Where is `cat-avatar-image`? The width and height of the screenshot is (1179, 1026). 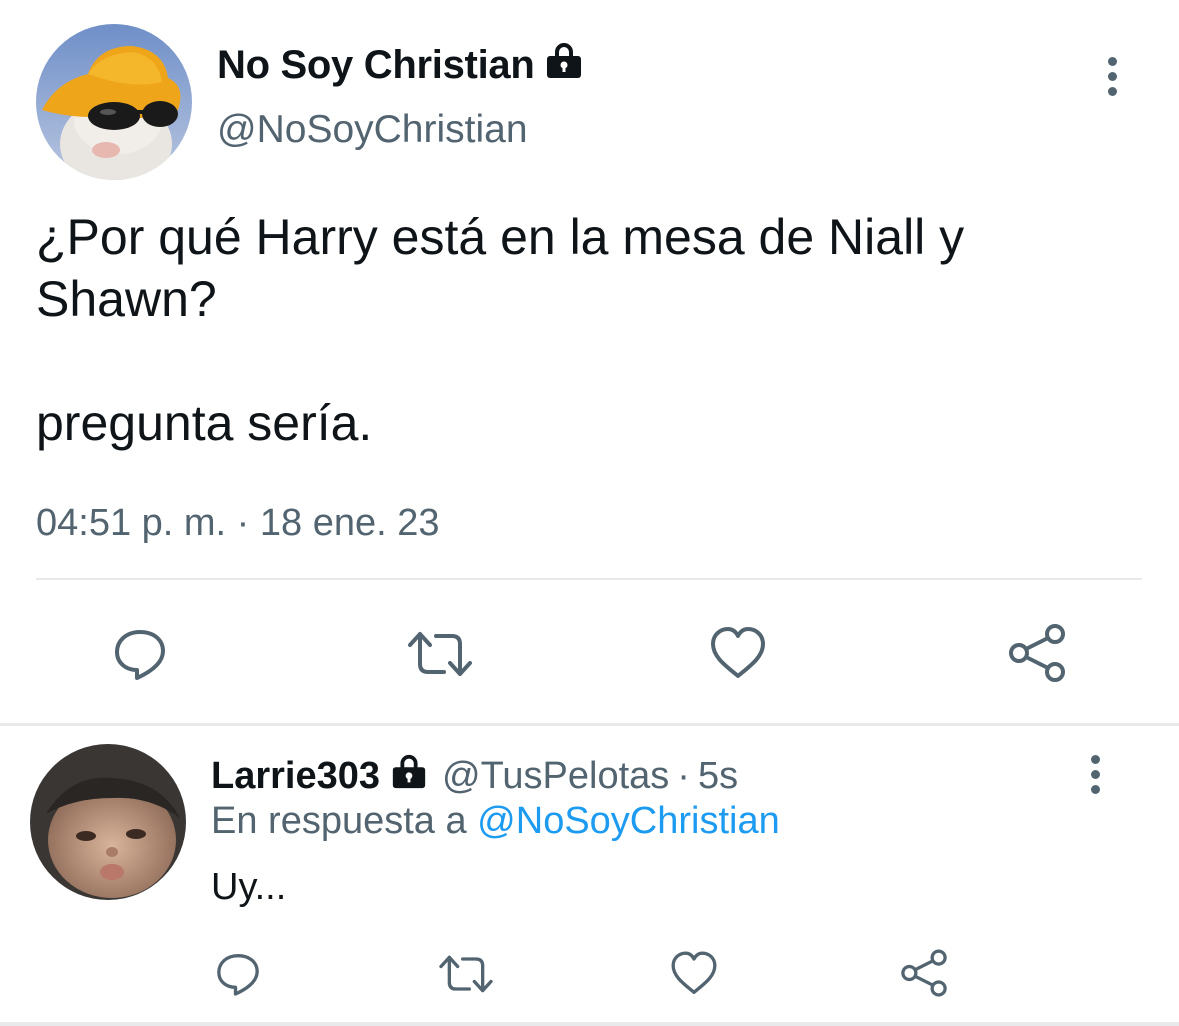 cat-avatar-image is located at coordinates (114, 102).